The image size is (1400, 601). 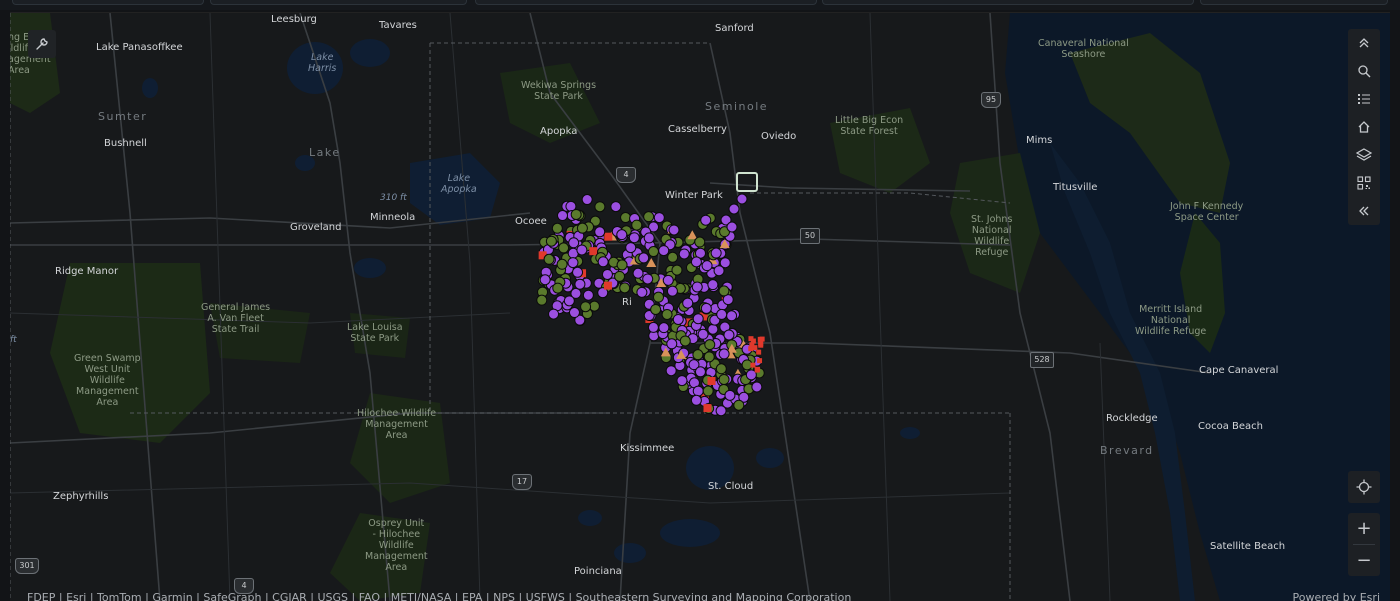 I want to click on layers-button, so click(x=1364, y=155).